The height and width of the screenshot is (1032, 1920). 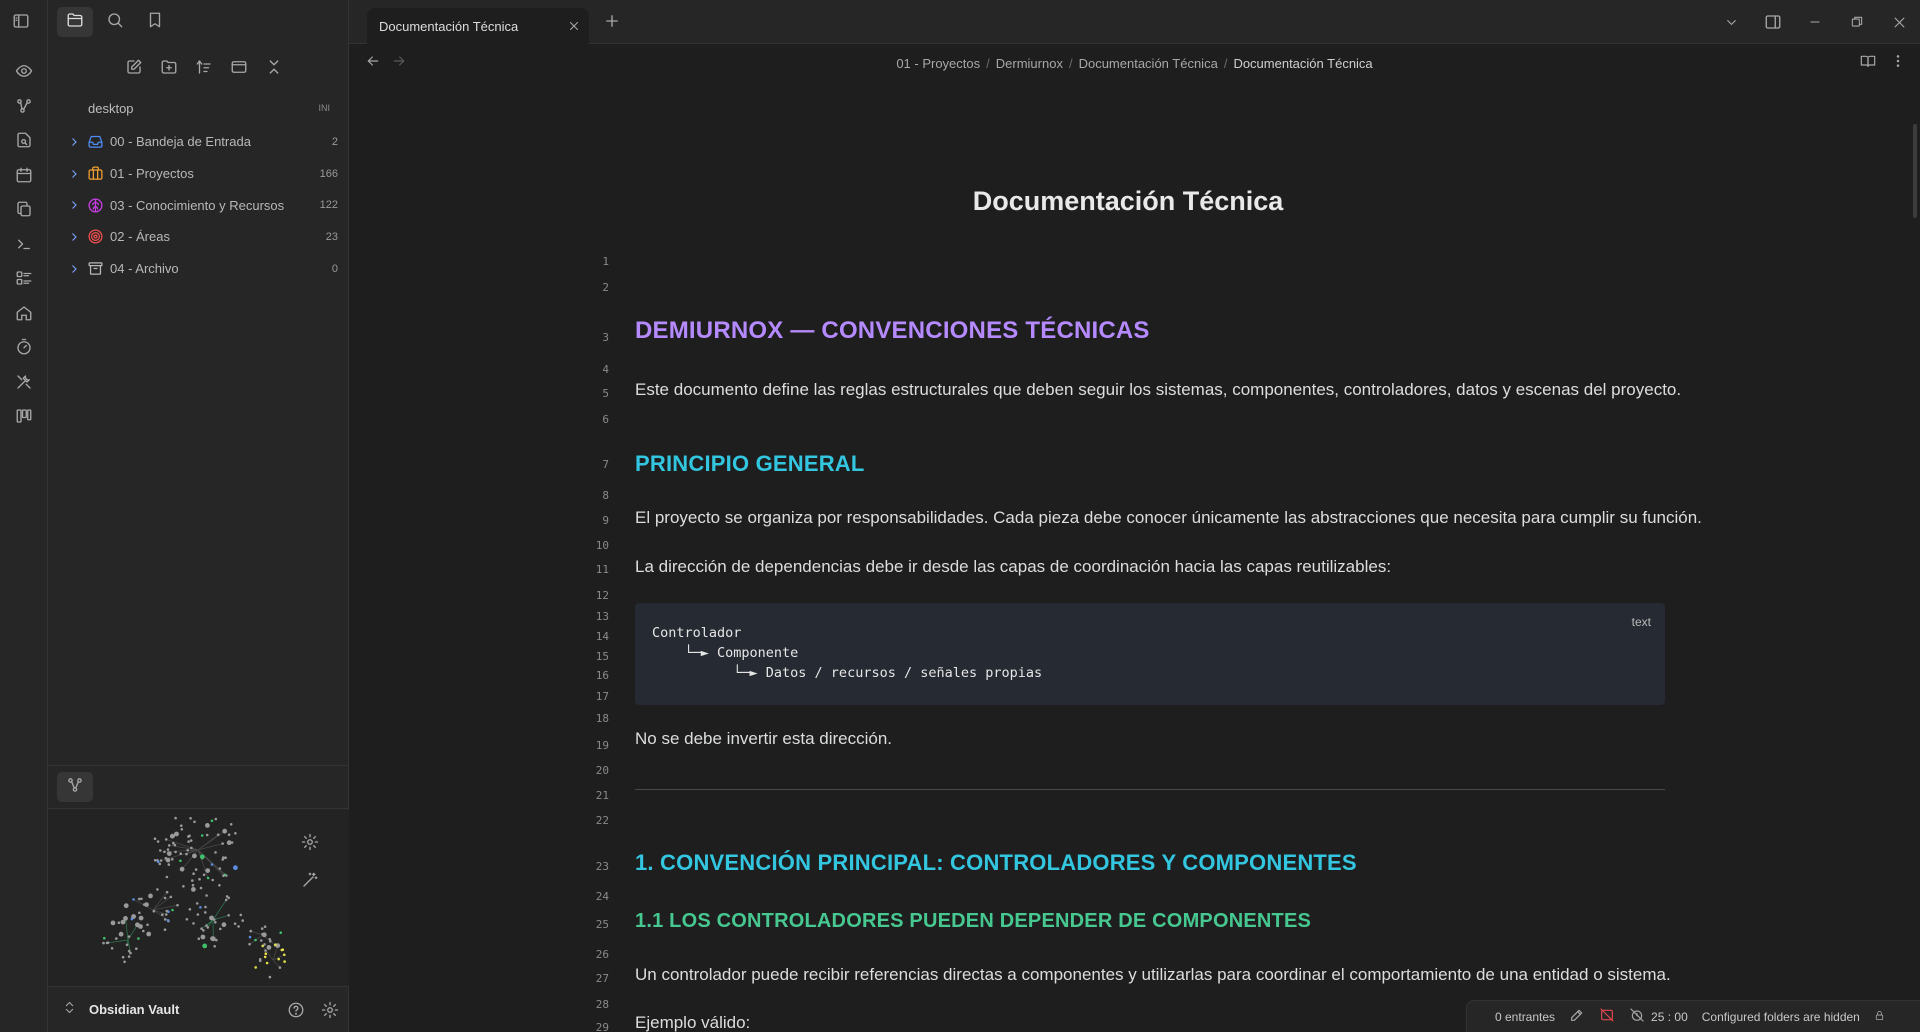 What do you see at coordinates (69, 1010) in the screenshot?
I see `chevrons-up-down-icon` at bounding box center [69, 1010].